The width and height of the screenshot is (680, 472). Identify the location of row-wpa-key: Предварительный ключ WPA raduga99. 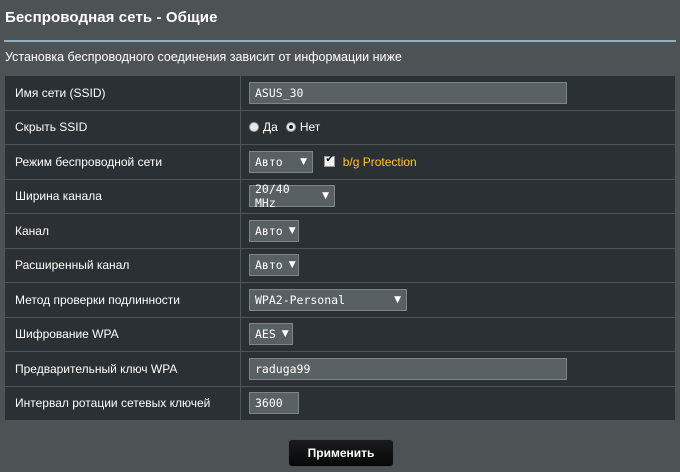
(340, 369).